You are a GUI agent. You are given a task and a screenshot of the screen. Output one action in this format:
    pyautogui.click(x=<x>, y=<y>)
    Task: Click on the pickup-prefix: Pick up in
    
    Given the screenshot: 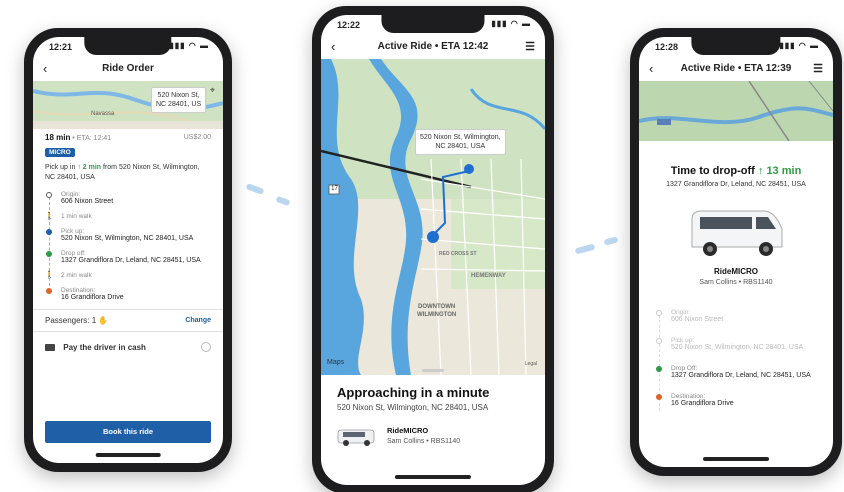 What is the action you would take?
    pyautogui.click(x=60, y=167)
    